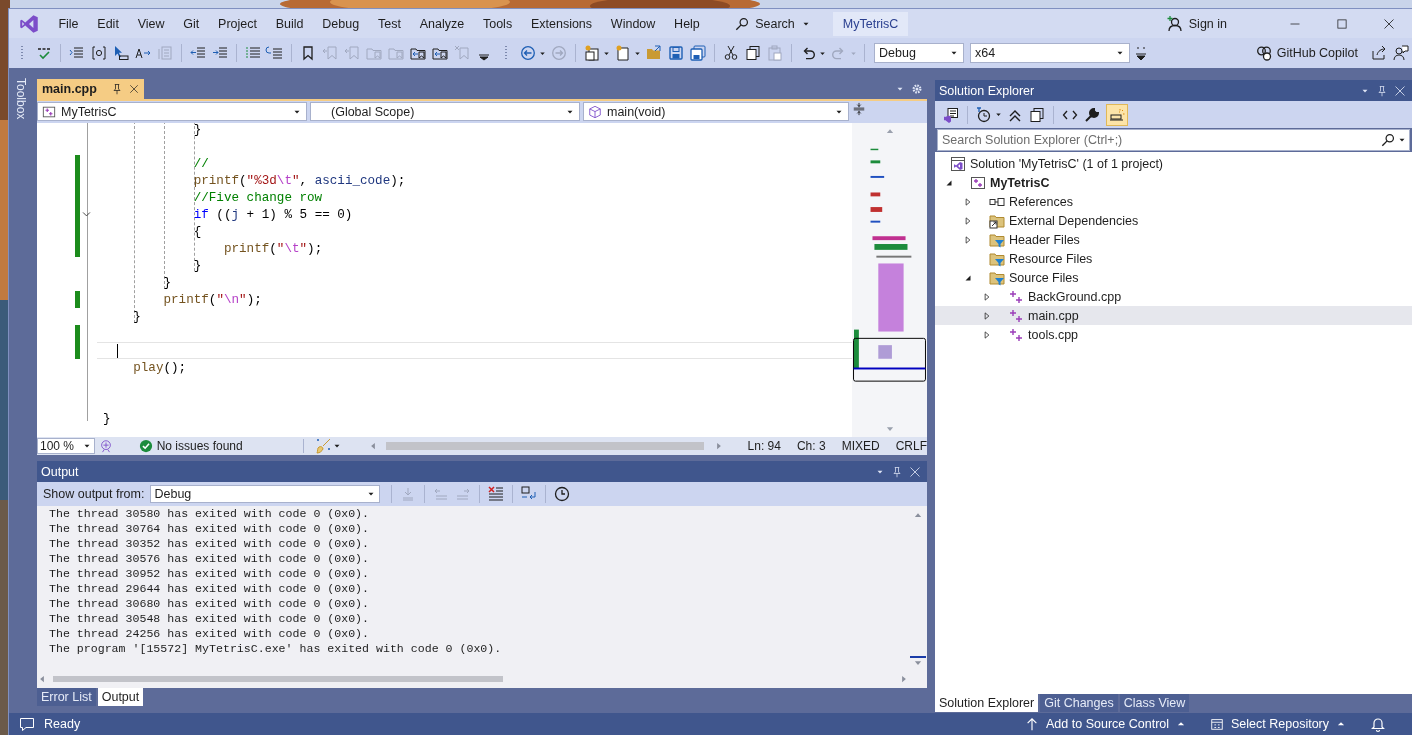 The width and height of the screenshot is (1412, 735). I want to click on tree-item: tools.cpp, so click(1173, 334).